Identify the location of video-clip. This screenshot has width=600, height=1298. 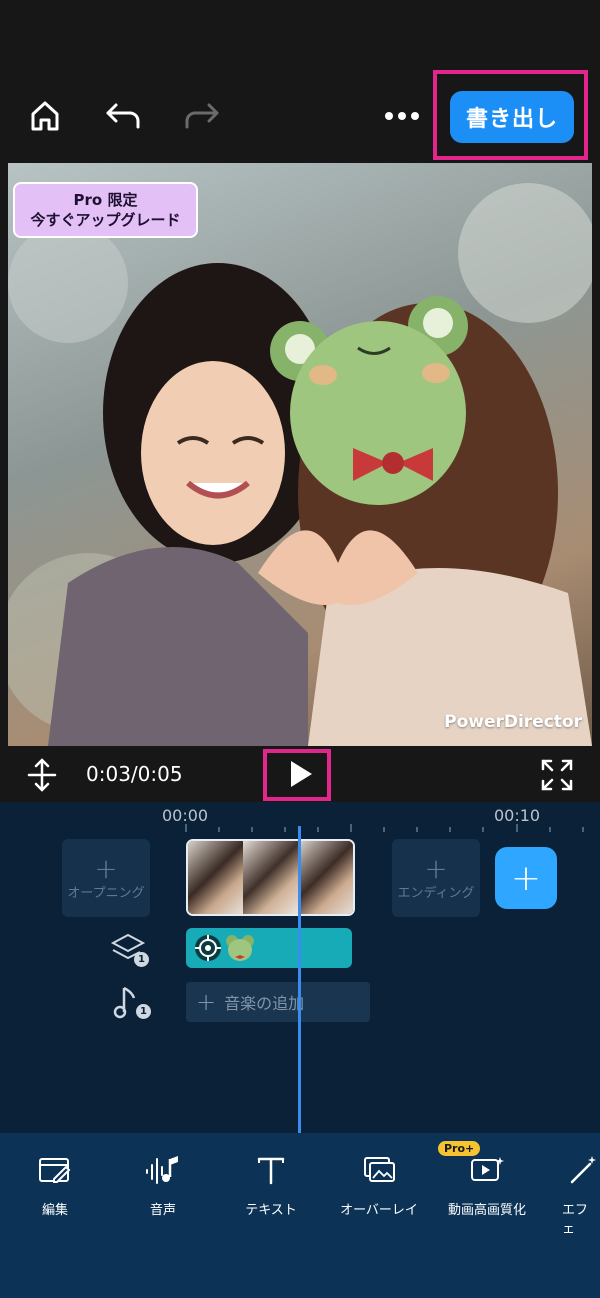
(270, 877).